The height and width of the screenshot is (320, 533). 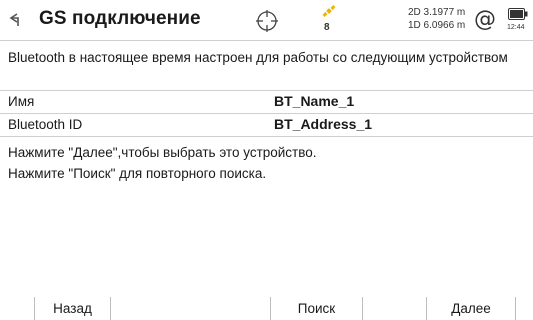 What do you see at coordinates (21, 101) in the screenshot?
I see `field-label-name: Имя` at bounding box center [21, 101].